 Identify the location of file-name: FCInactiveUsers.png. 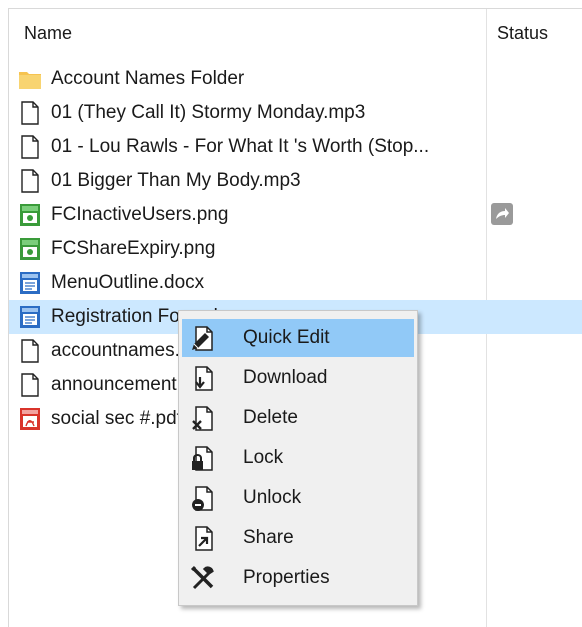
(140, 214).